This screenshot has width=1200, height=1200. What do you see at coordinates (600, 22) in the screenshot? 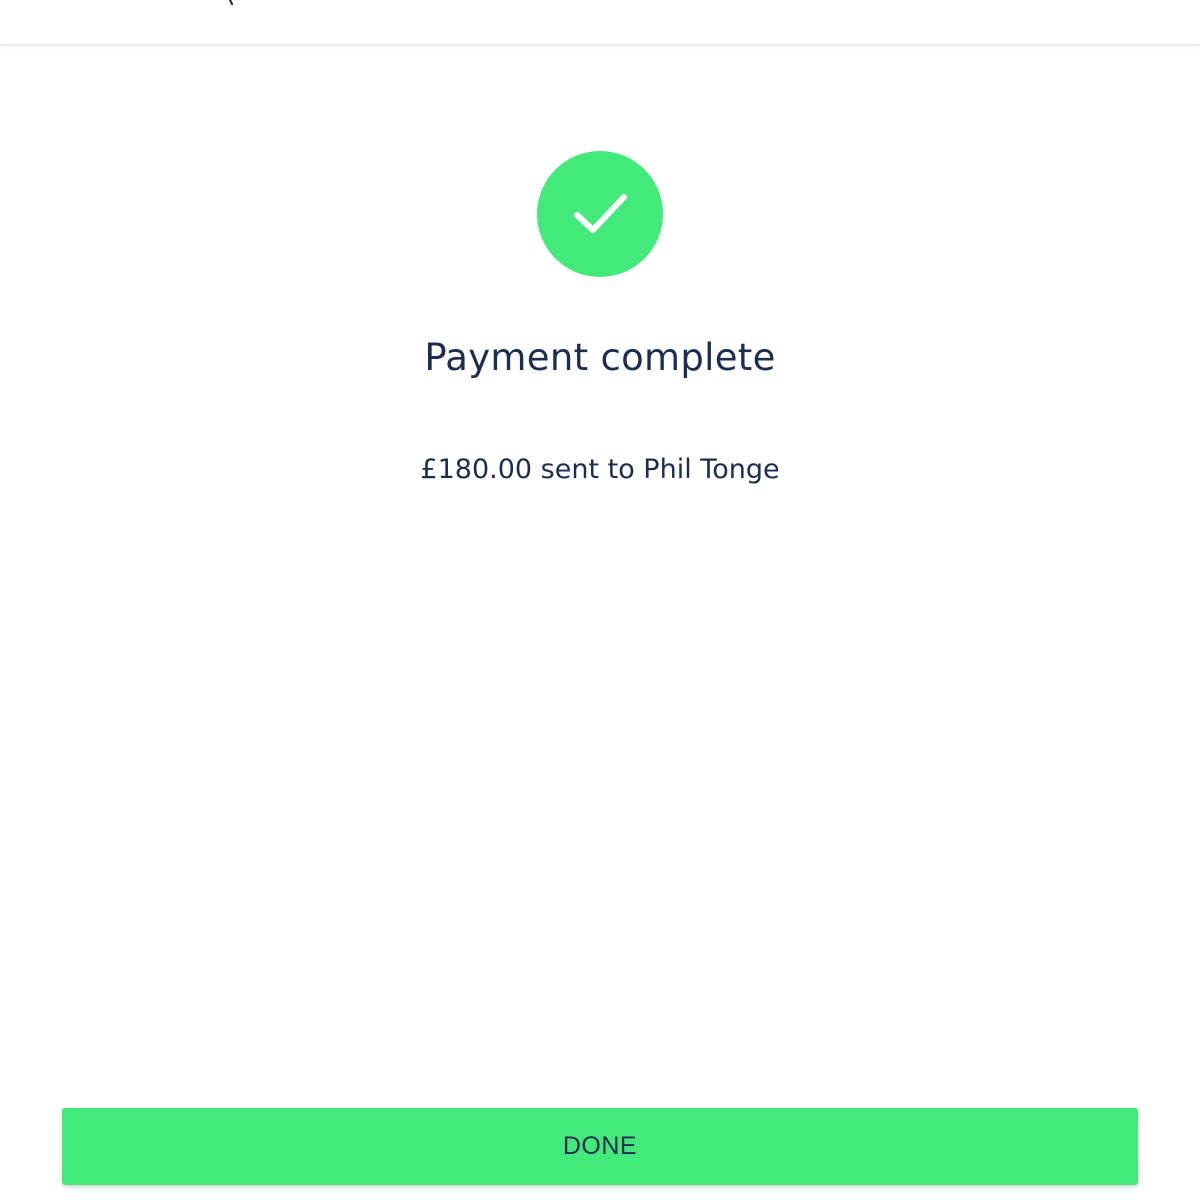
I see `top-app-bar` at bounding box center [600, 22].